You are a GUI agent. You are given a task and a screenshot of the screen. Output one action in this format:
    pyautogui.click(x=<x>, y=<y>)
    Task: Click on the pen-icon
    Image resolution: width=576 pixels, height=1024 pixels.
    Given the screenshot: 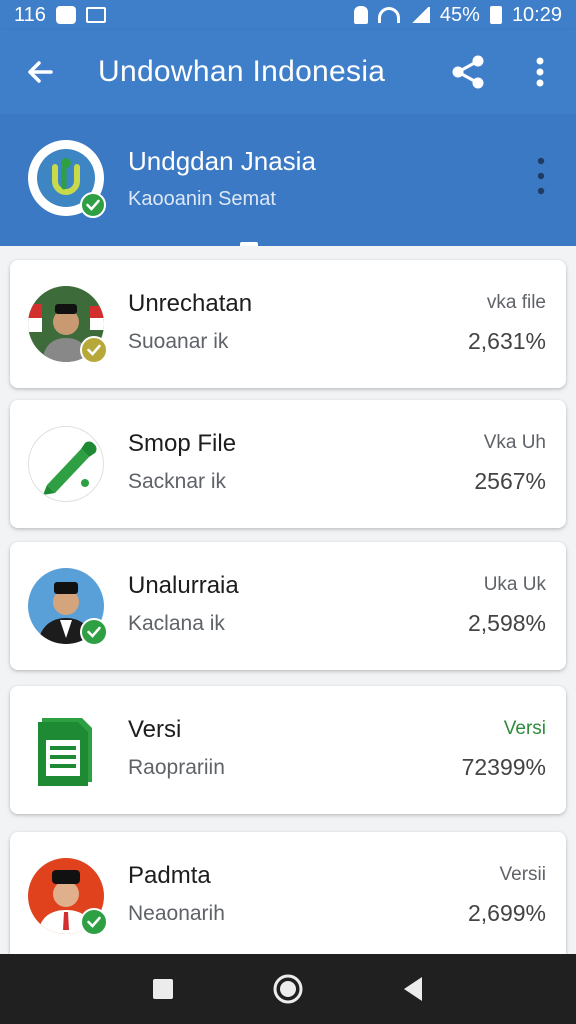 What is the action you would take?
    pyautogui.click(x=70, y=468)
    